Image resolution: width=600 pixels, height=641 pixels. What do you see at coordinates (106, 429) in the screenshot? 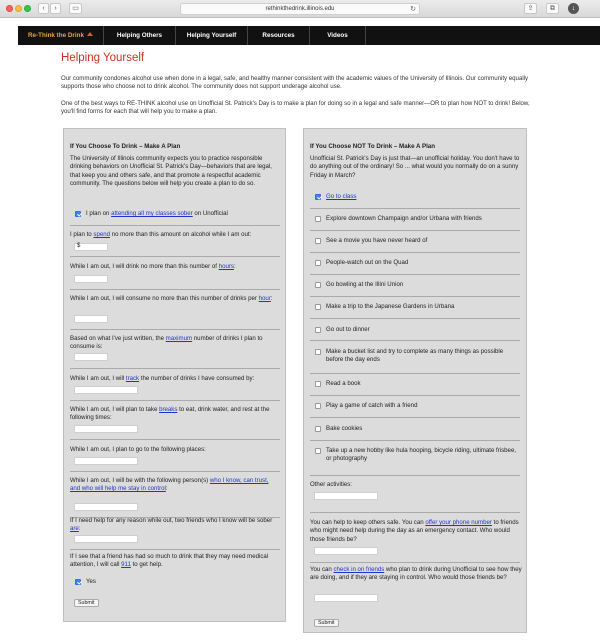
I see `breaks-input` at bounding box center [106, 429].